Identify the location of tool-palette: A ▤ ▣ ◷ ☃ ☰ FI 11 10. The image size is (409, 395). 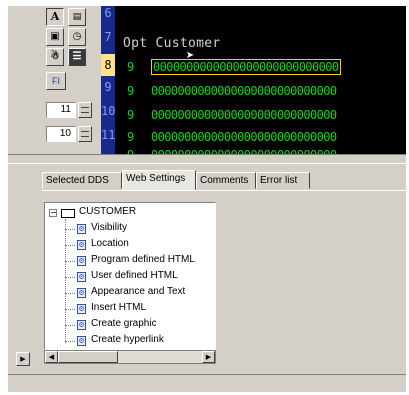
(54, 80).